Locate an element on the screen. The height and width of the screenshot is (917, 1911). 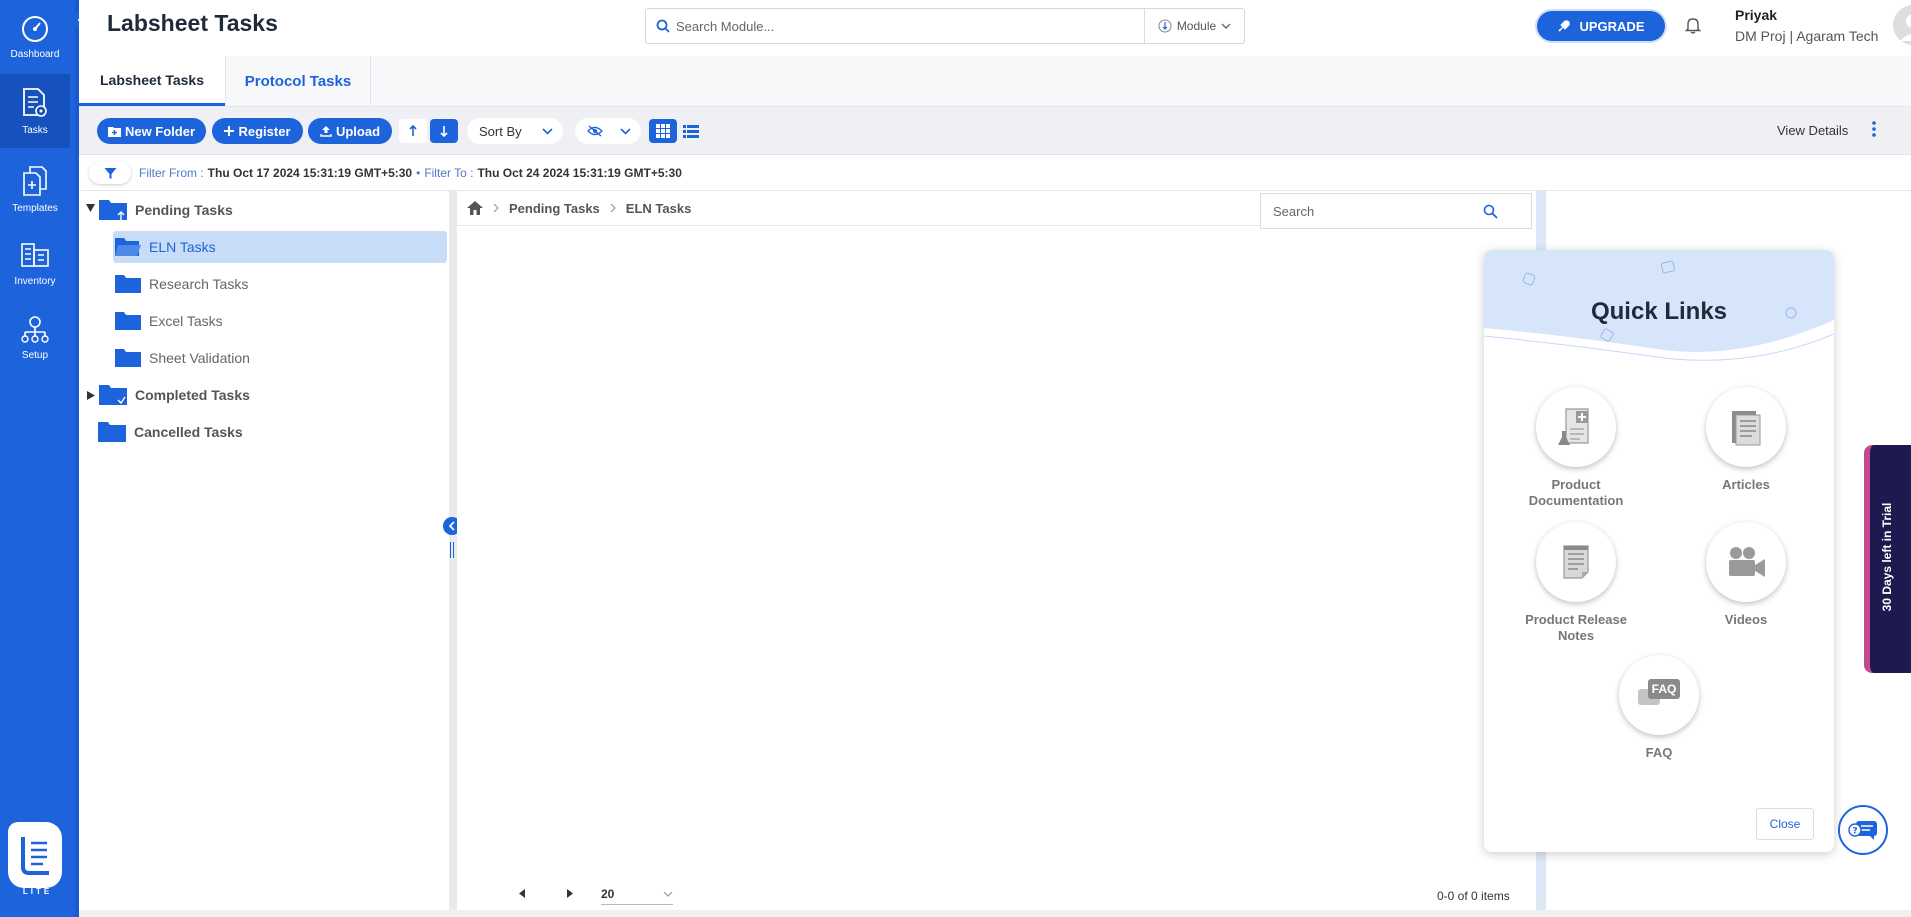
faq-badge-text: FAQ is located at coordinates (1664, 689).